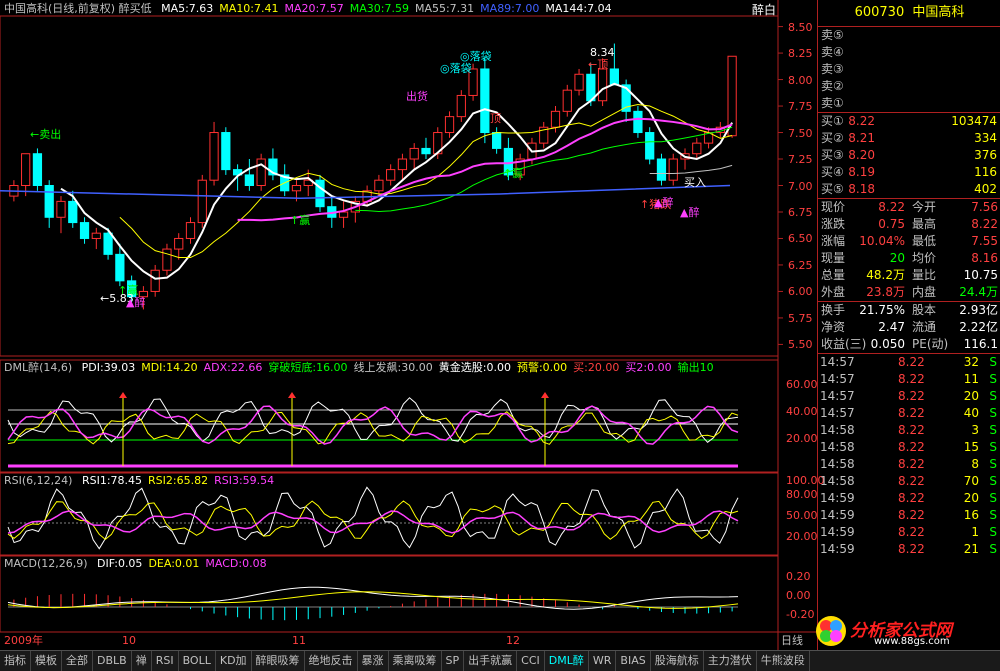 This screenshot has height=671, width=1000. I want to click on tab-4: 禅, so click(142, 661).